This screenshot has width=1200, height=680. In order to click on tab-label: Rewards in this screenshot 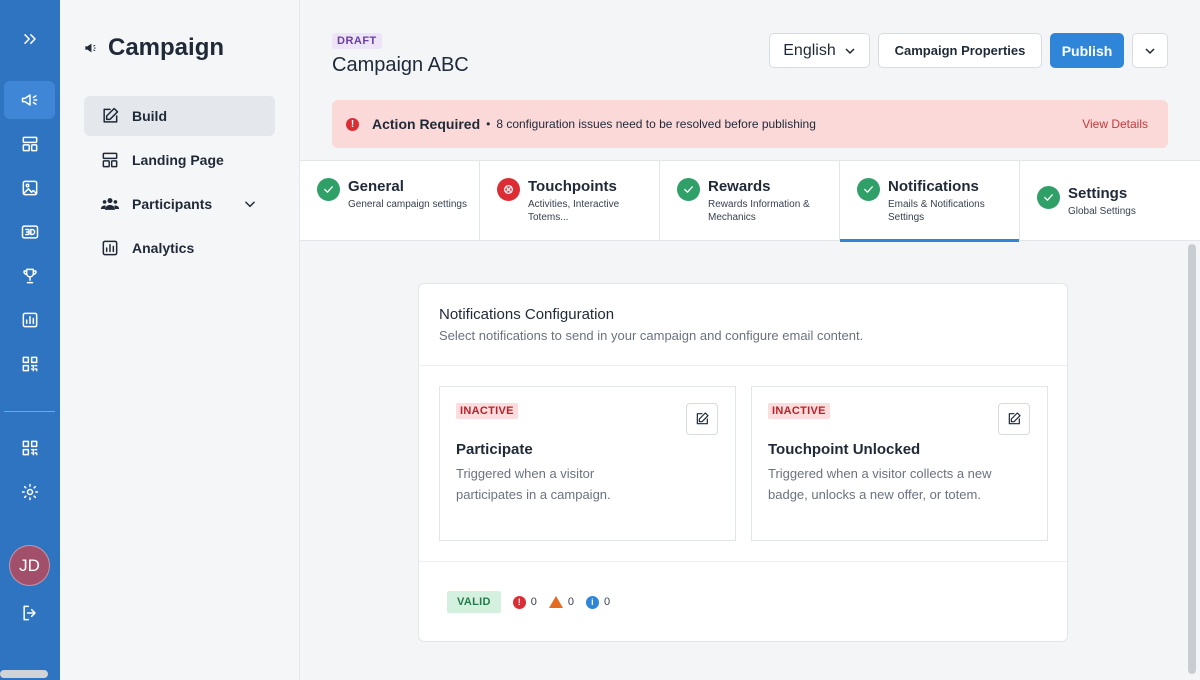, I will do `click(739, 186)`.